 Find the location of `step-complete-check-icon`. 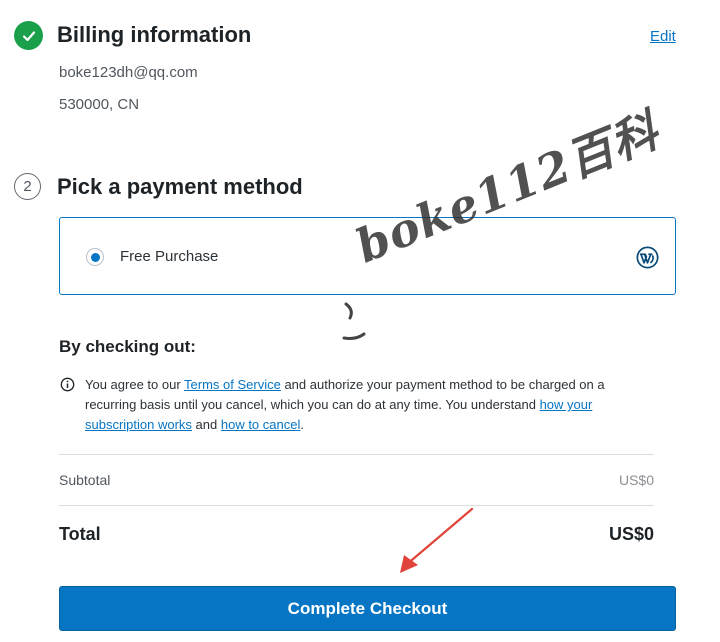

step-complete-check-icon is located at coordinates (28, 35).